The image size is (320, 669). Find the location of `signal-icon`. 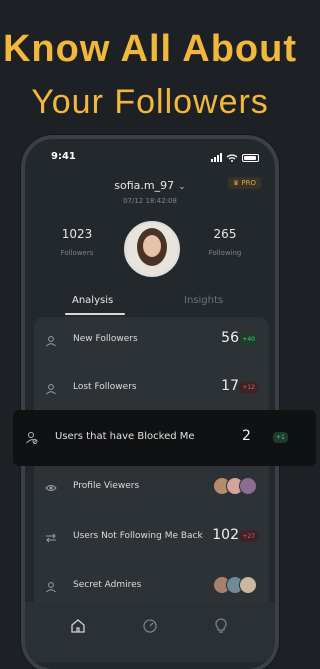

signal-icon is located at coordinates (216, 157).